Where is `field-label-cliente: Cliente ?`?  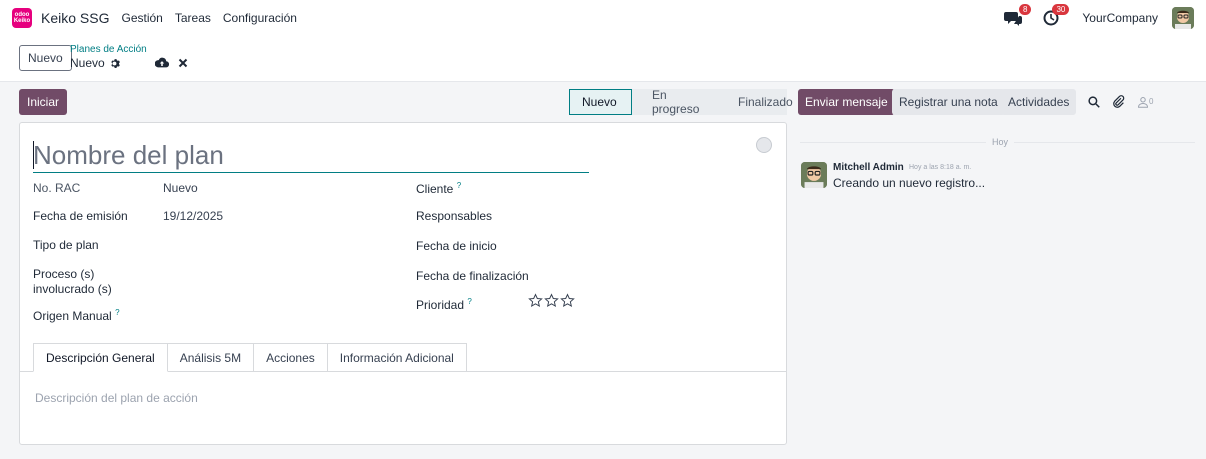
field-label-cliente: Cliente ? is located at coordinates (438, 188).